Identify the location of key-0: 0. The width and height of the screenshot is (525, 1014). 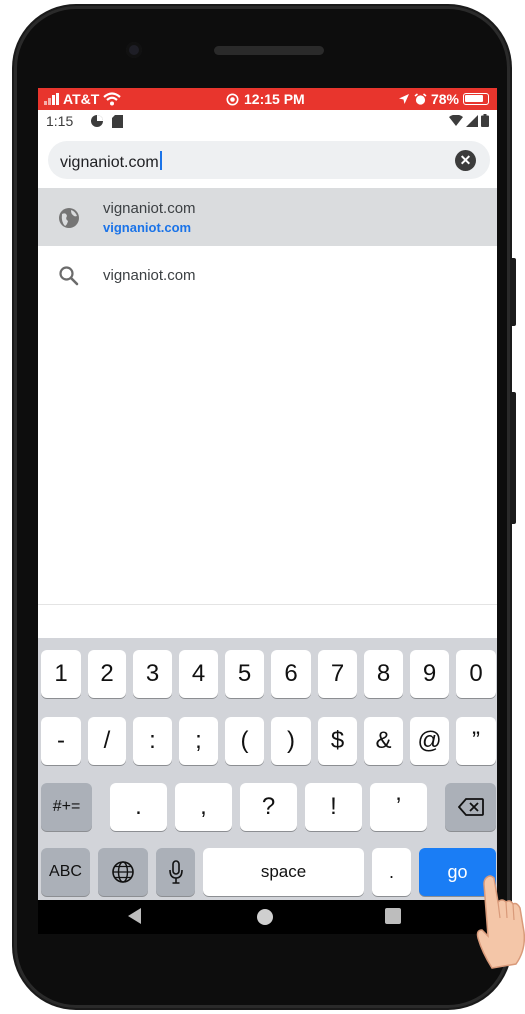
(476, 674).